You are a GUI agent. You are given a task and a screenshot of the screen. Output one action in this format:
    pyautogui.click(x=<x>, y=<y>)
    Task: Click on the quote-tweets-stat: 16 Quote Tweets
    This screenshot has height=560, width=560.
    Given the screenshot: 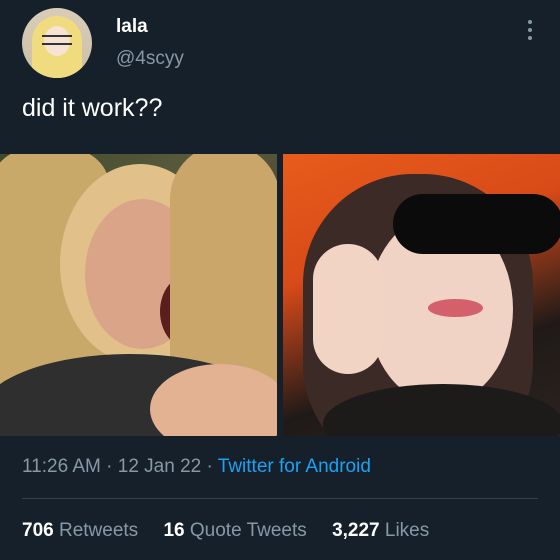 What is the action you would take?
    pyautogui.click(x=237, y=530)
    